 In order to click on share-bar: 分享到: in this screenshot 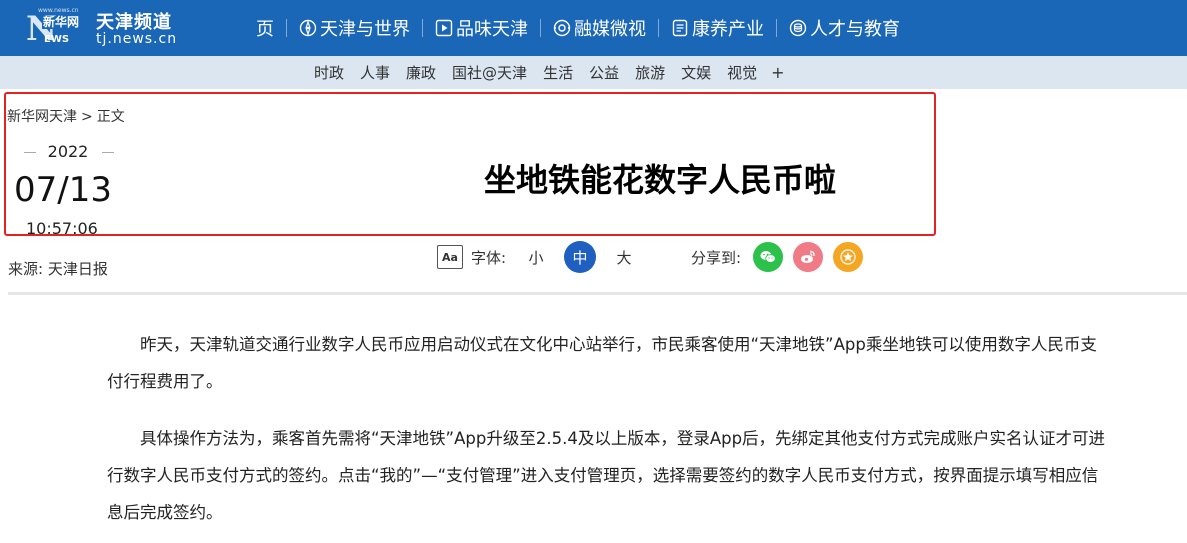, I will do `click(782, 257)`.